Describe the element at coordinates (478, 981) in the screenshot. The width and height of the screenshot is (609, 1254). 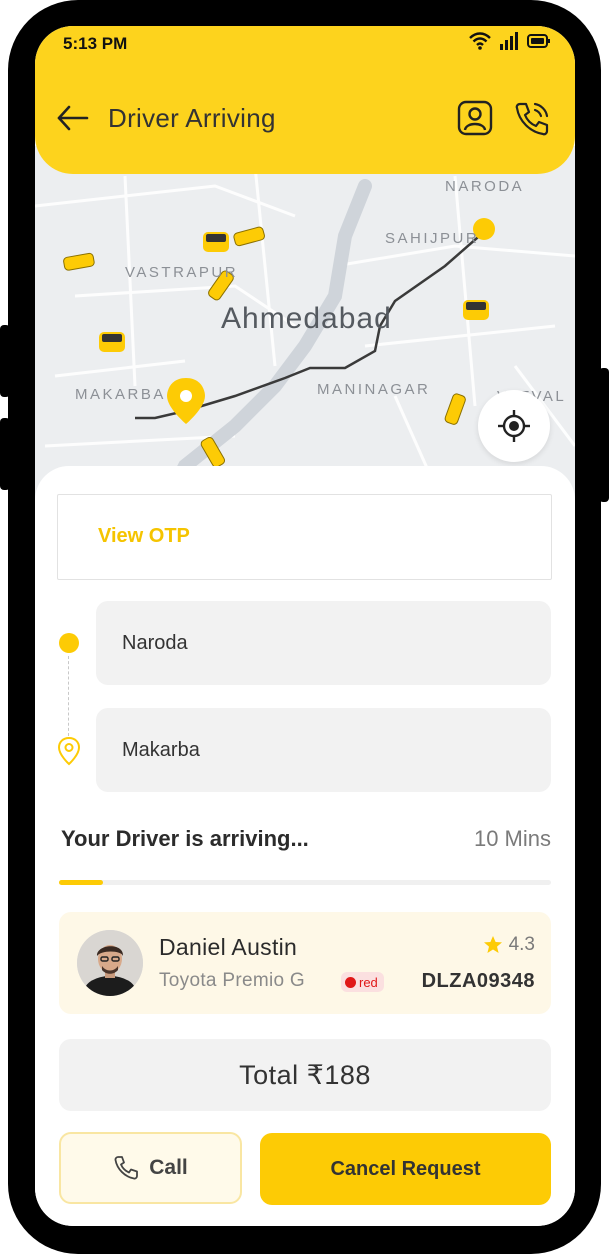
I see `license-plate: DLZA09348` at that location.